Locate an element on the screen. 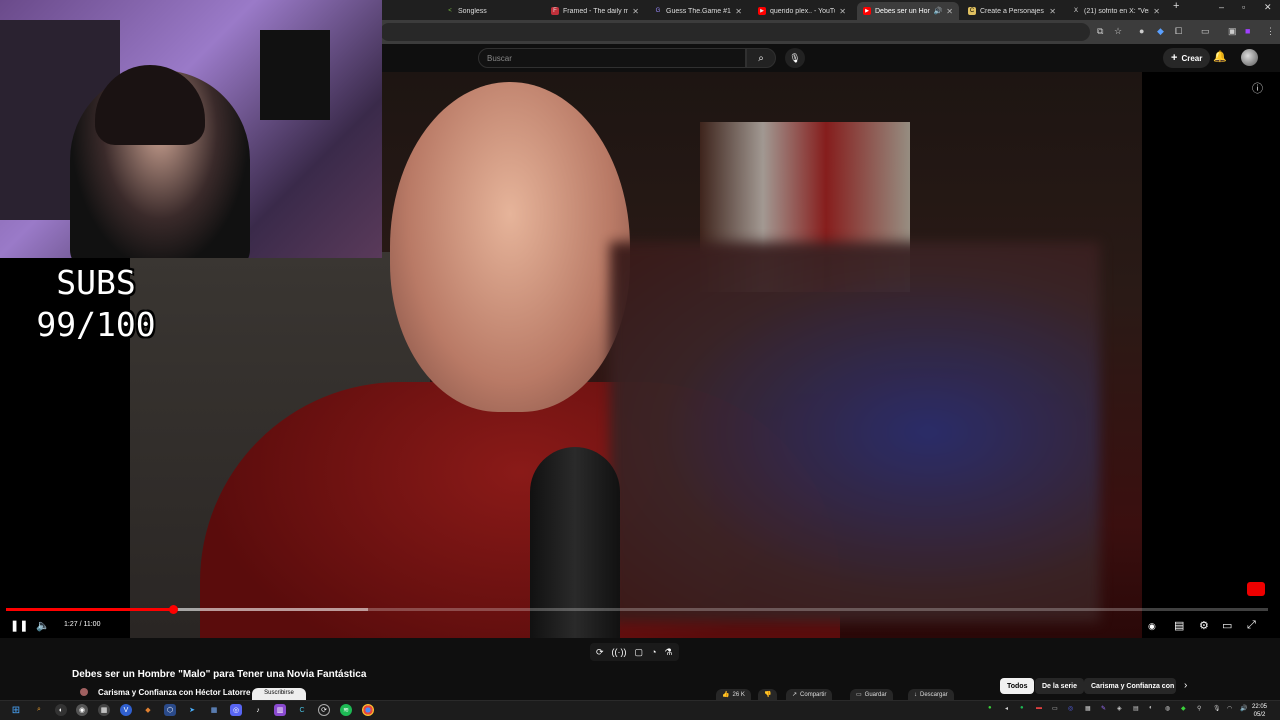  channel-avatar is located at coordinates (84, 692).